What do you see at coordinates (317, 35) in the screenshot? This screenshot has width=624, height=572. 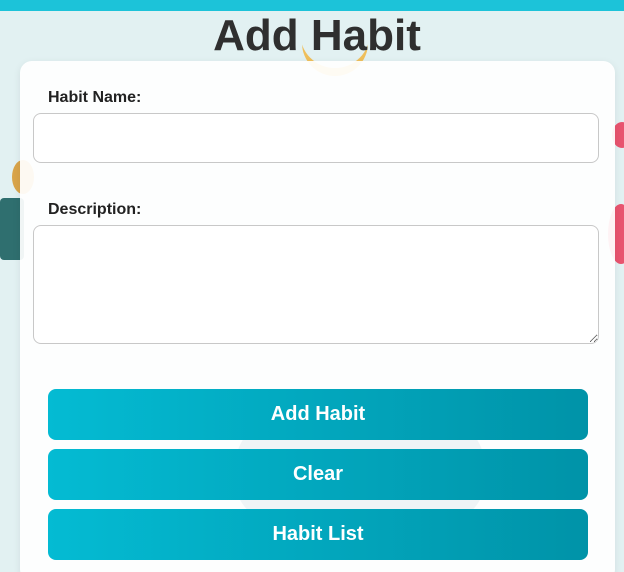 I see `page-title: Add Habit` at bounding box center [317, 35].